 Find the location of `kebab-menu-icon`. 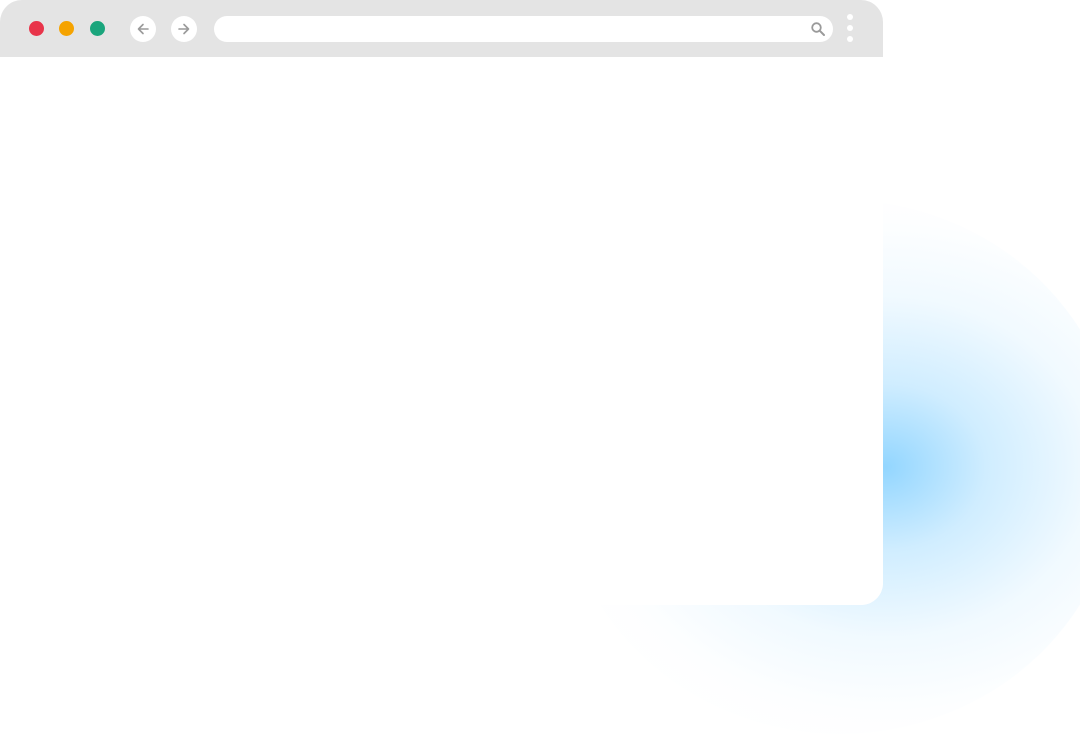

kebab-menu-icon is located at coordinates (850, 29).